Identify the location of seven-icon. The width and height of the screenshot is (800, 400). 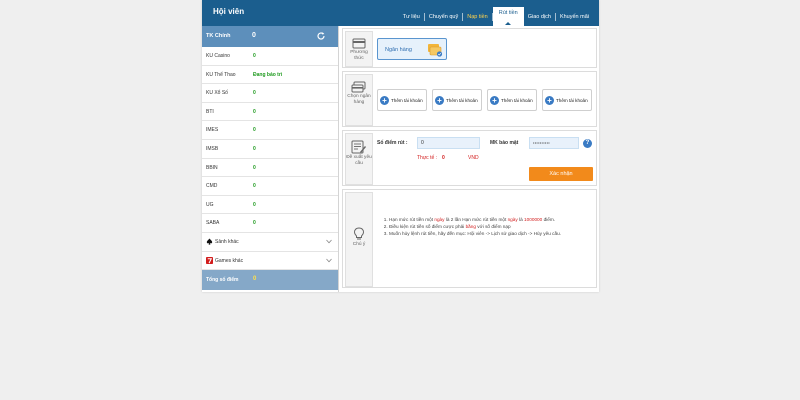
(209, 260).